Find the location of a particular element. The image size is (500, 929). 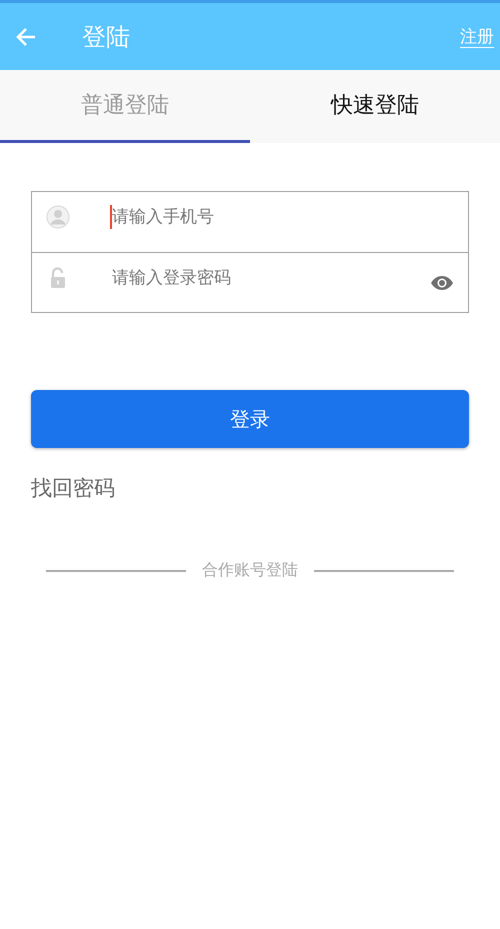

eye-icon is located at coordinates (442, 283).